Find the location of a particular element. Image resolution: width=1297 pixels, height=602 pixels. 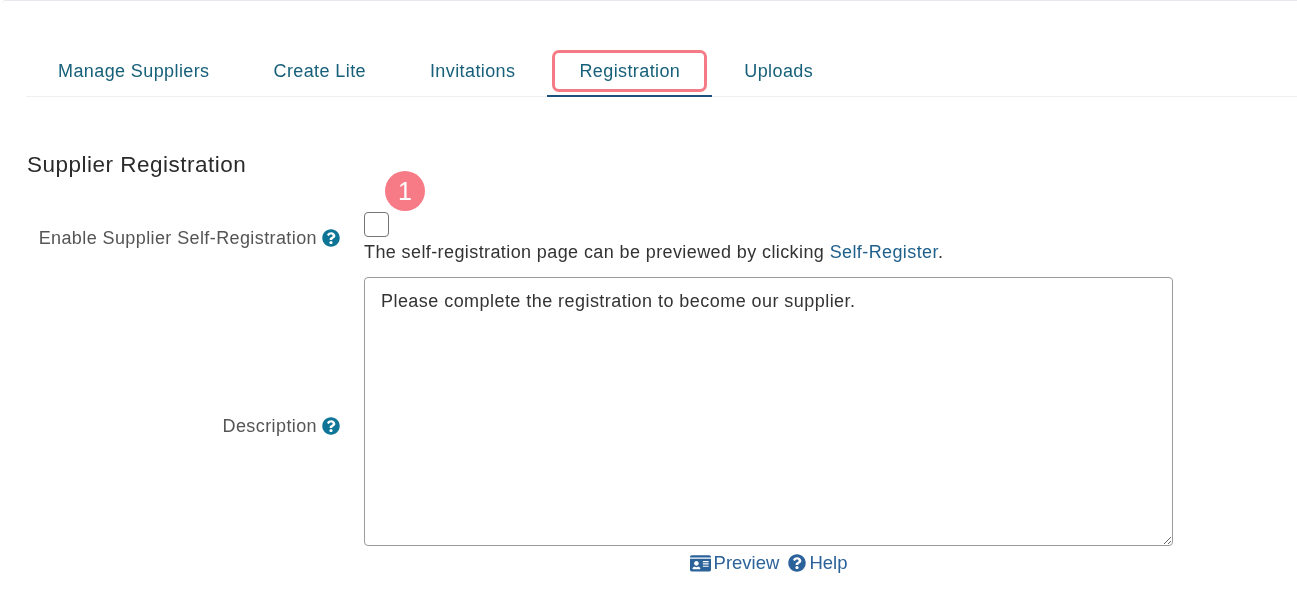

tab: Invitations is located at coordinates (472, 71).